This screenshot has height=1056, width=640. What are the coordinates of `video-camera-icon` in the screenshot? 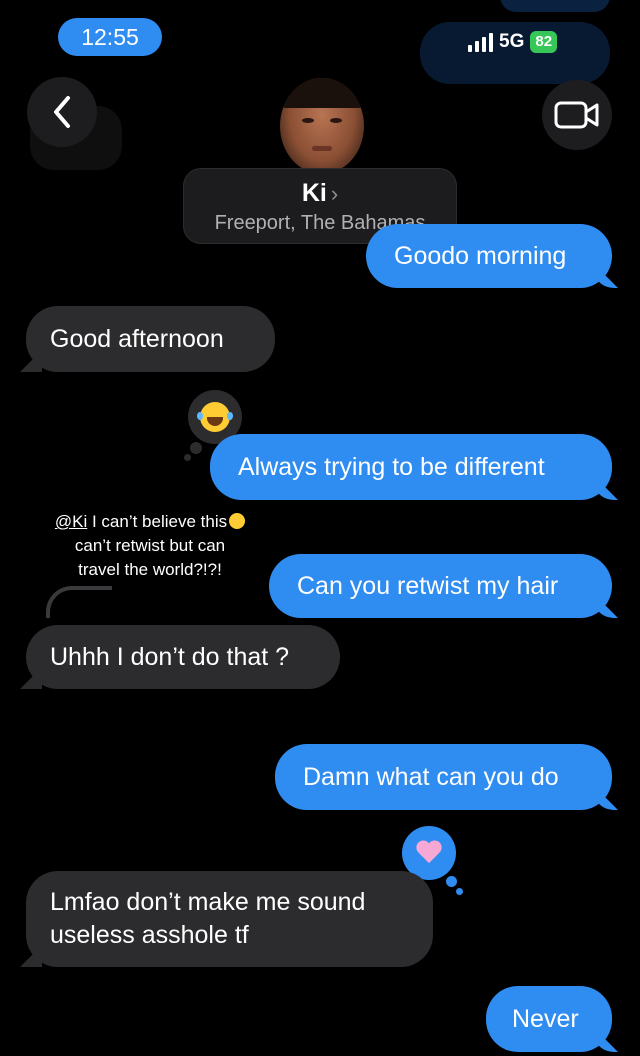 It's located at (576, 115).